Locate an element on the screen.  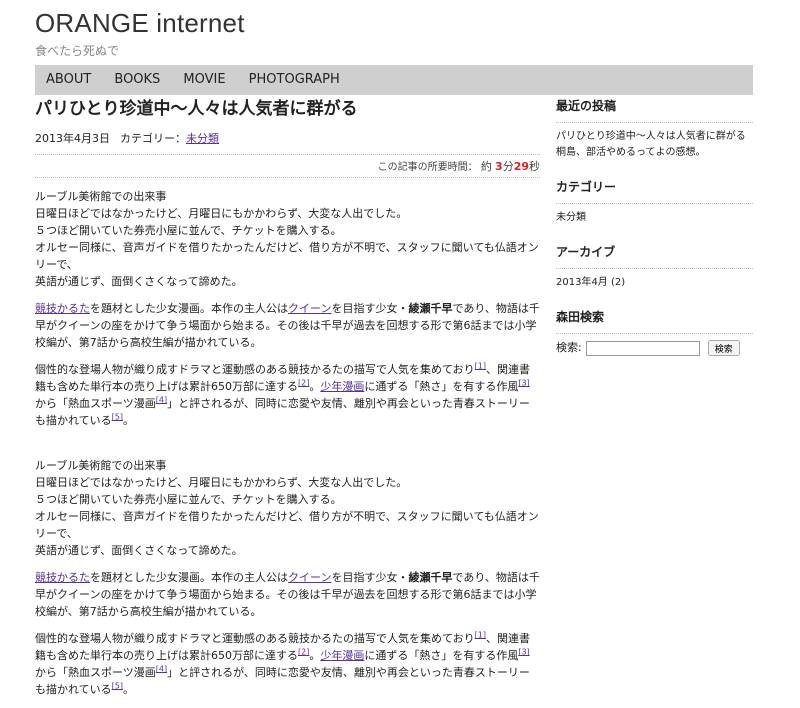
recent-post-item: パリひとり珍道中〜人々は人気者に群がる is located at coordinates (654, 137).